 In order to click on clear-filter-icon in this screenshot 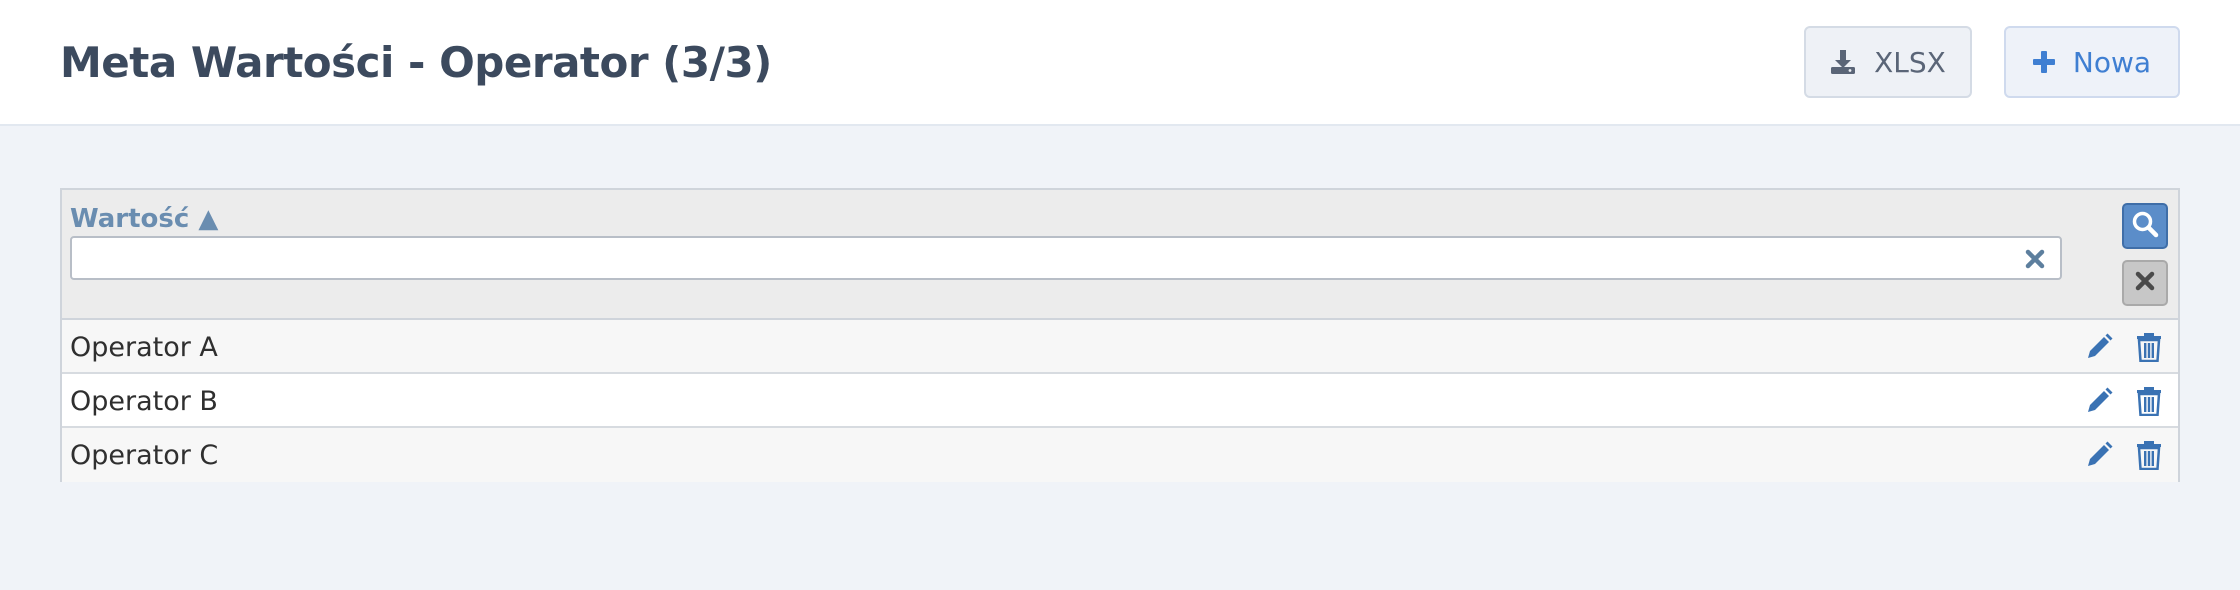, I will do `click(2035, 259)`.